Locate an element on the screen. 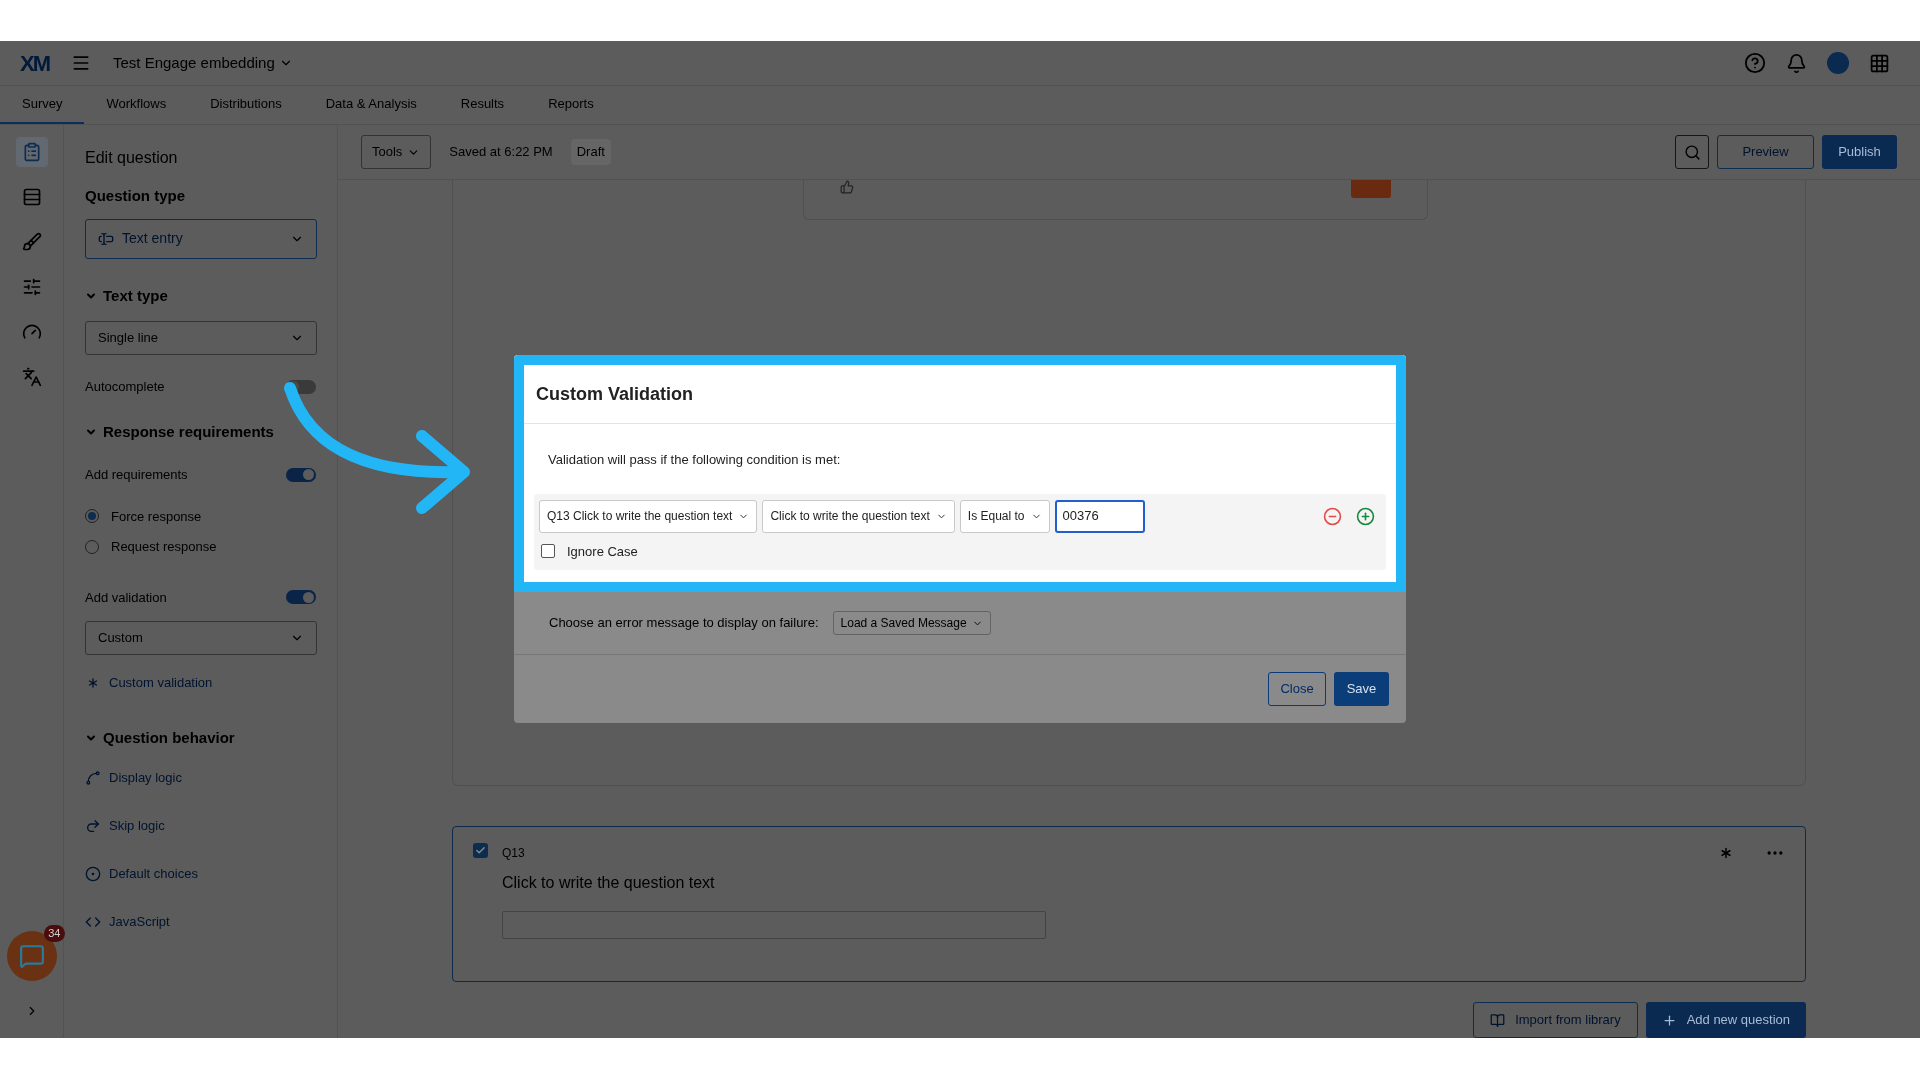 The width and height of the screenshot is (1920, 1080). close-button: Close is located at coordinates (1297, 689).